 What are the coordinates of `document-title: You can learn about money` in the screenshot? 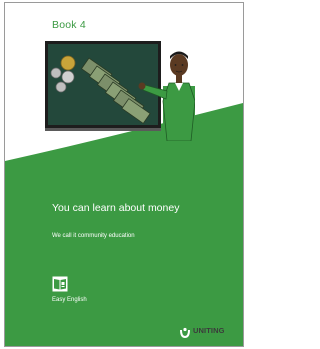 It's located at (116, 208).